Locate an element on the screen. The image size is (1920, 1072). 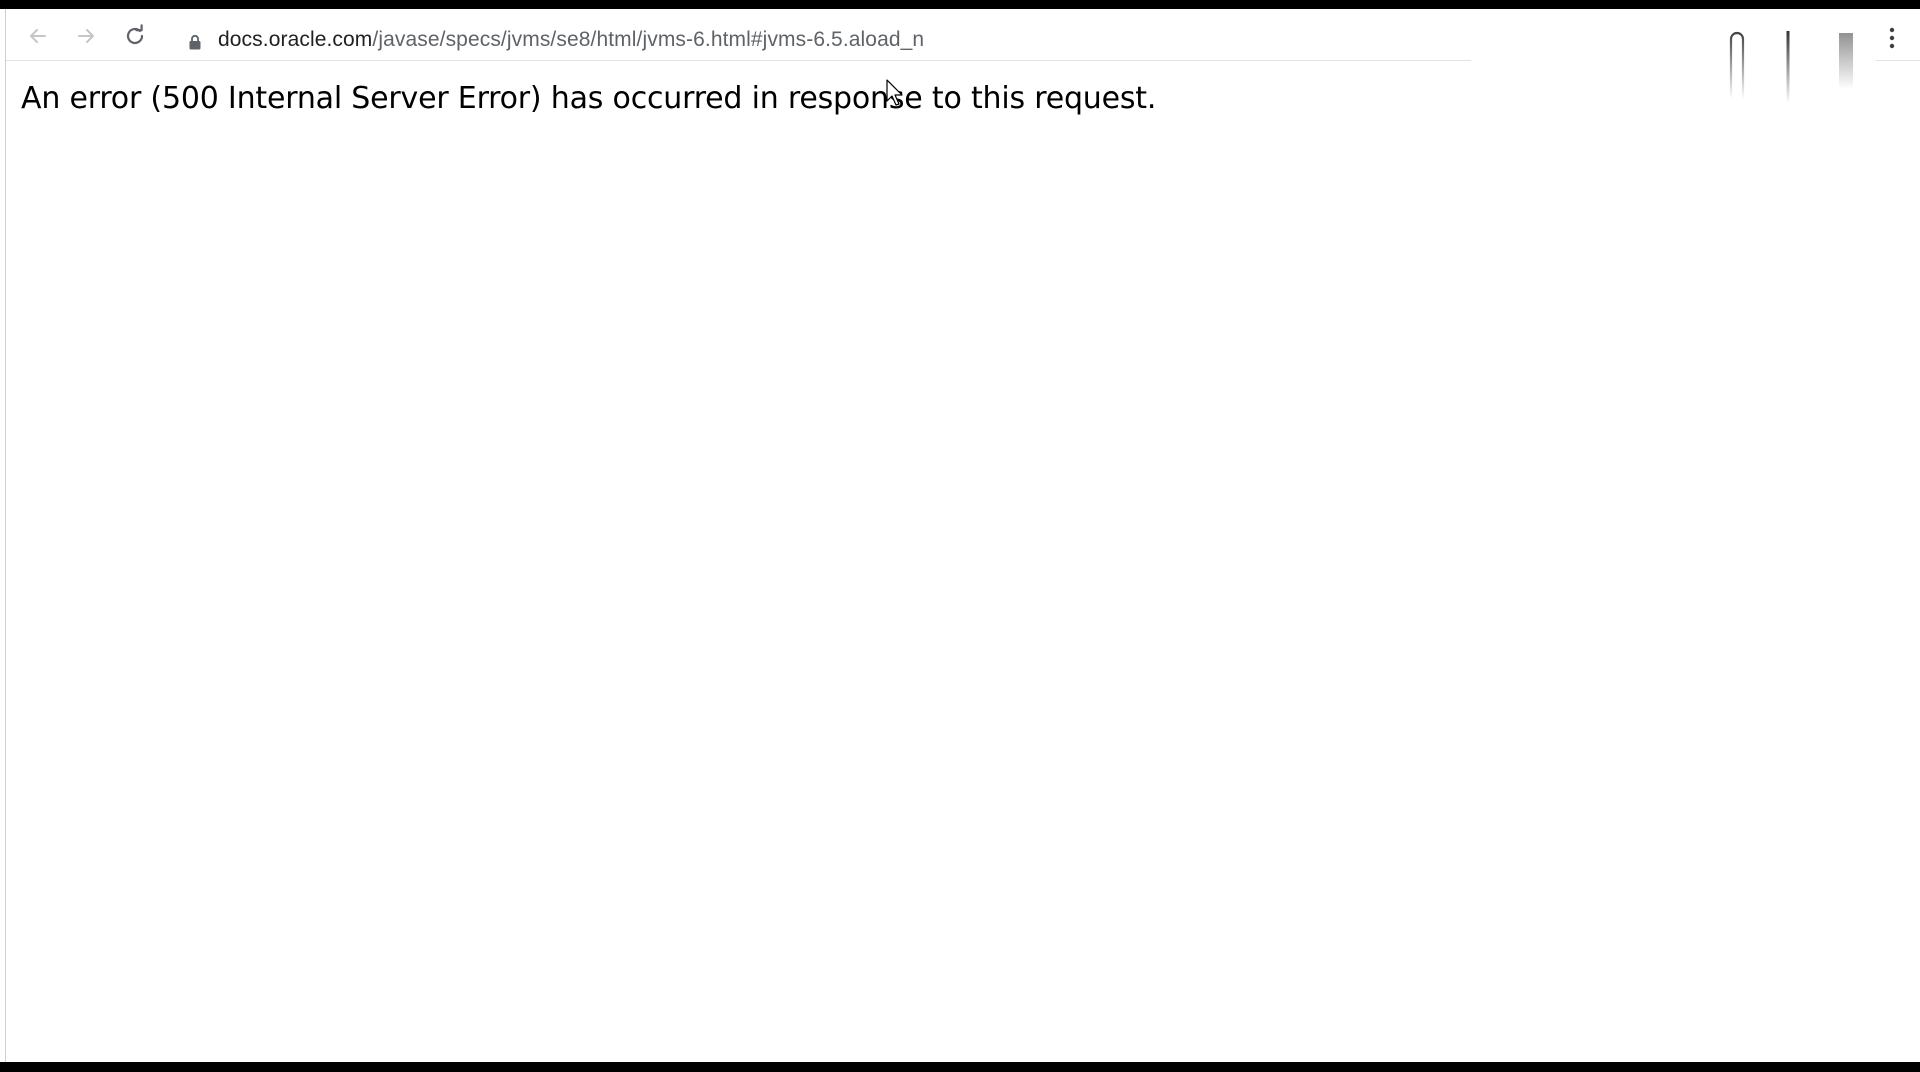
back-button is located at coordinates (38, 36).